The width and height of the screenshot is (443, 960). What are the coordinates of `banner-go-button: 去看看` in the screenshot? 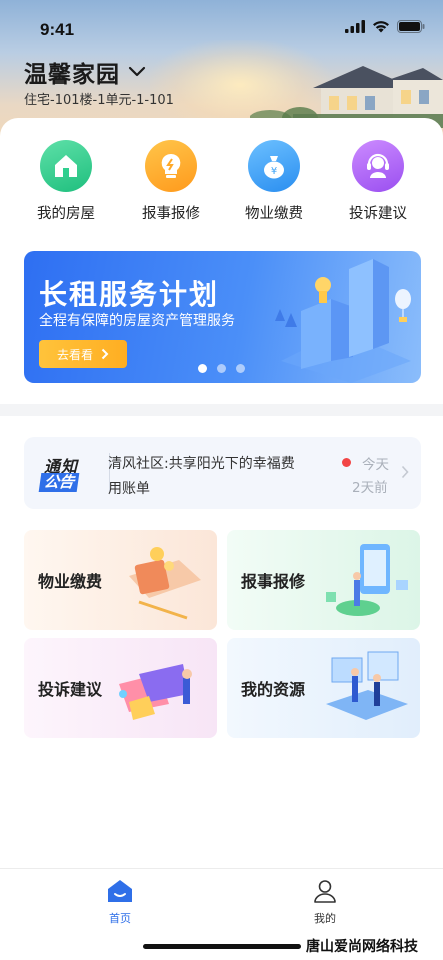 It's located at (83, 354).